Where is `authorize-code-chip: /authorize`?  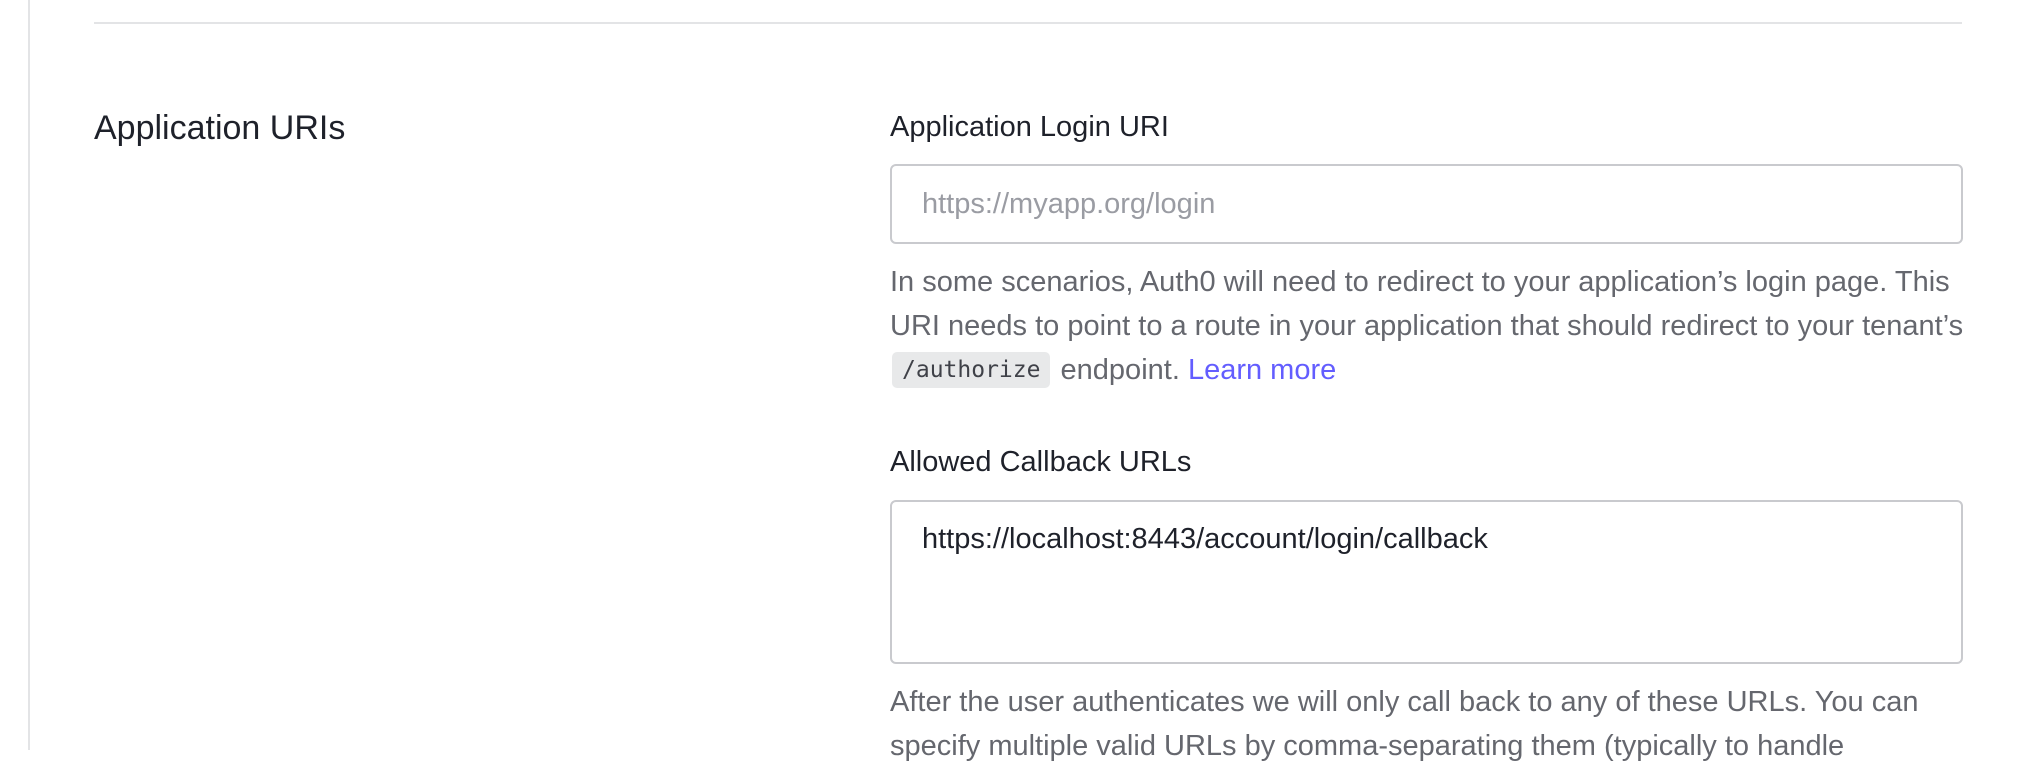
authorize-code-chip: /authorize is located at coordinates (971, 370).